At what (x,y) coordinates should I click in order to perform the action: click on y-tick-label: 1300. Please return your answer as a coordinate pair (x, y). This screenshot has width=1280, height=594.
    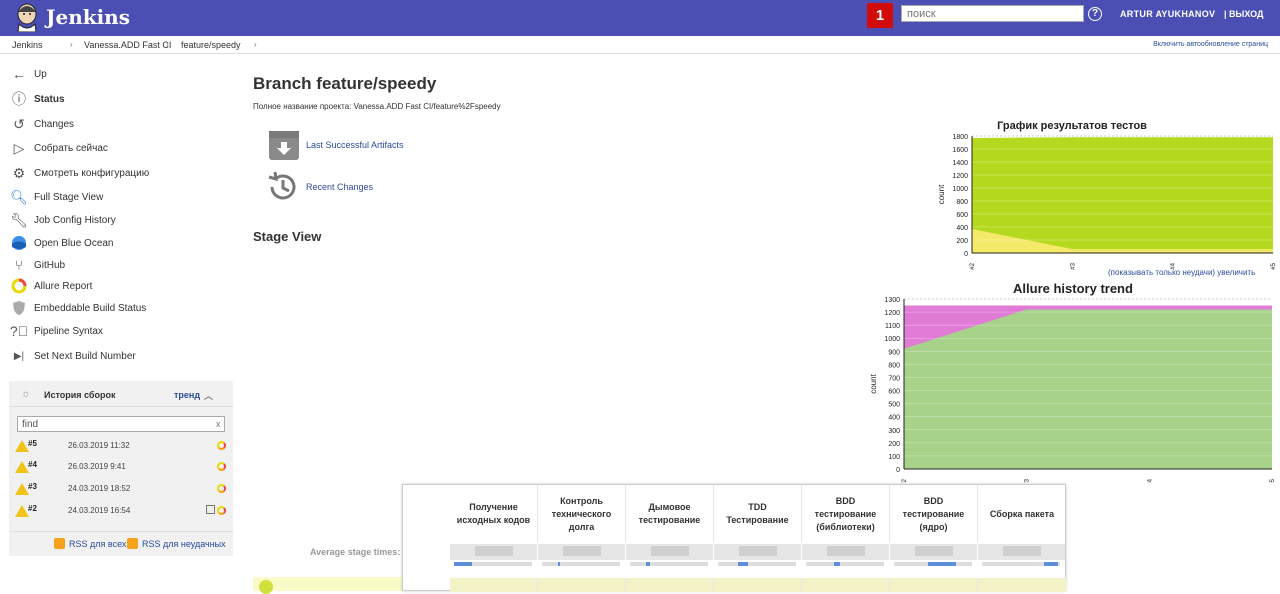
    Looking at the image, I should click on (892, 300).